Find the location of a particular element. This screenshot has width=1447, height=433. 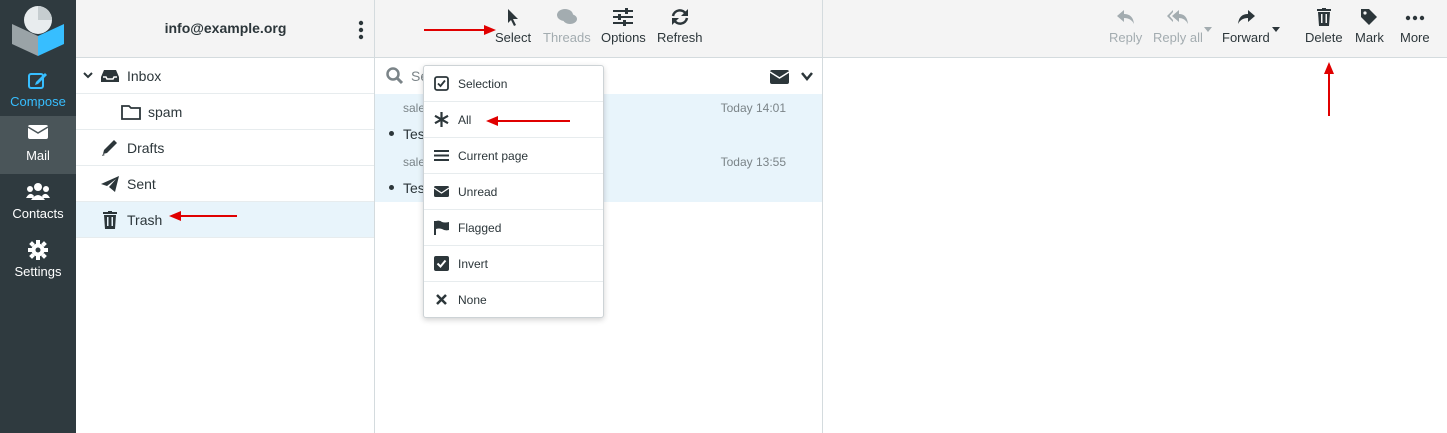

nav-contacts-label: Contacts is located at coordinates (38, 213).